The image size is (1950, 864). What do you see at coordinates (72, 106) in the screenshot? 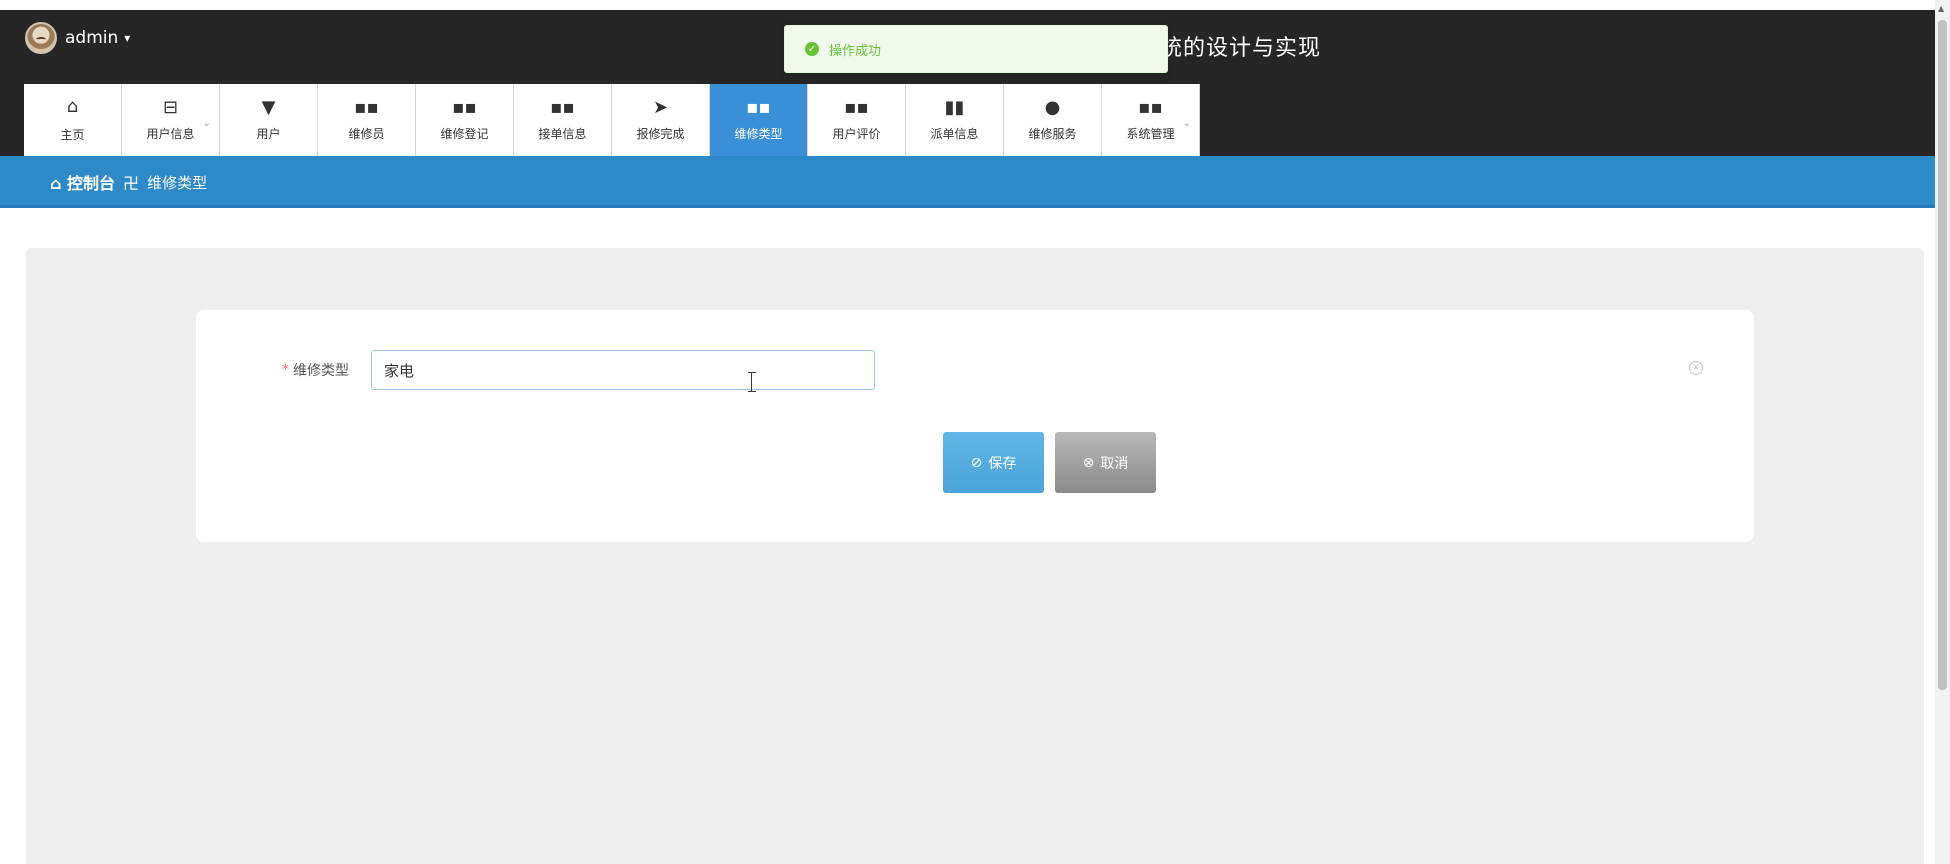
I see `nav-tab-icon: ⌂` at bounding box center [72, 106].